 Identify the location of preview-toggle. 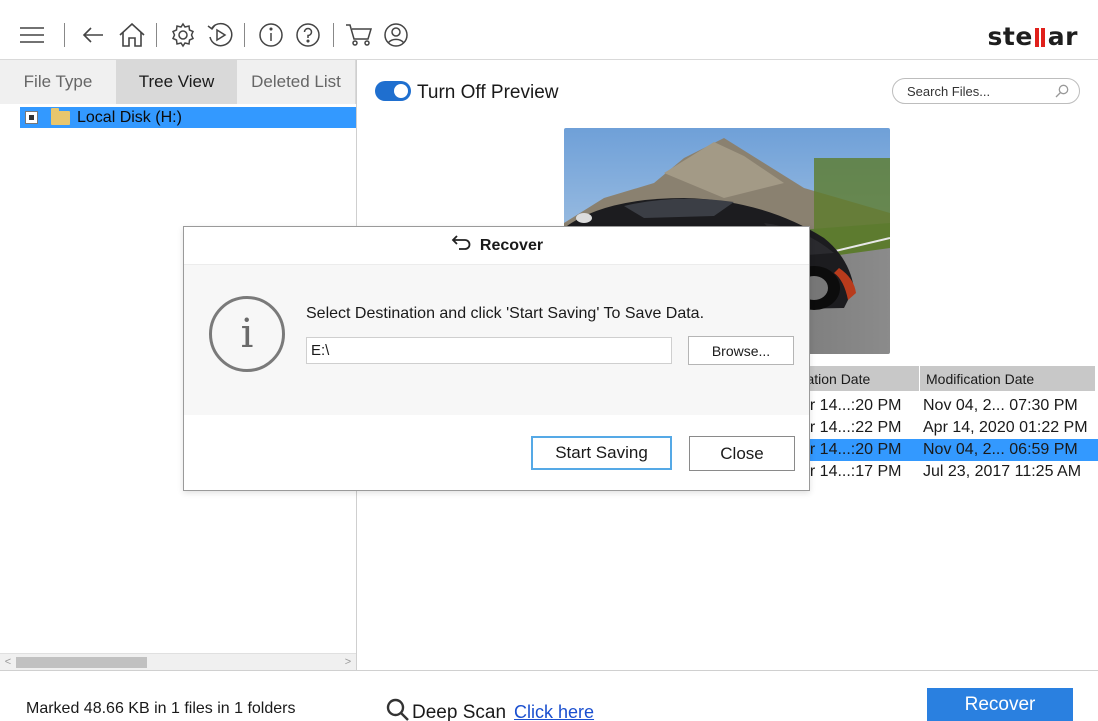
(393, 91).